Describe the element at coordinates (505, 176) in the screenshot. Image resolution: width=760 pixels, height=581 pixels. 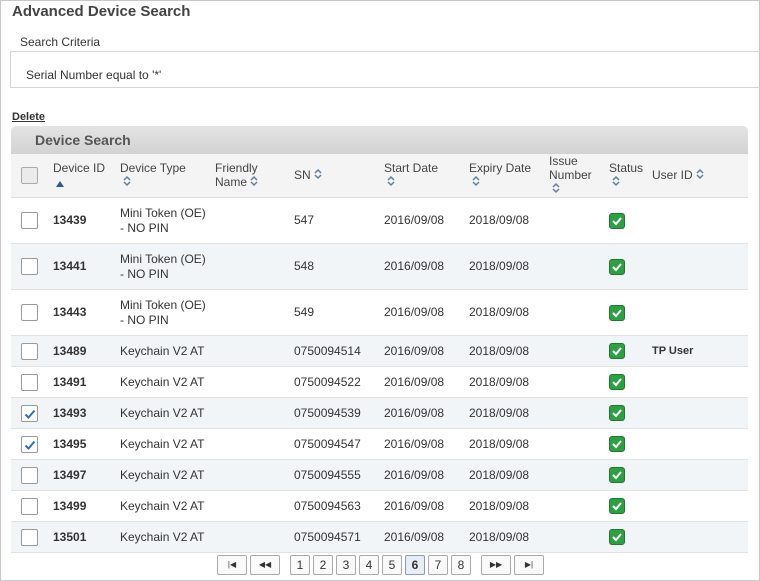
I see `col-expiry-date: Expiry Date` at that location.